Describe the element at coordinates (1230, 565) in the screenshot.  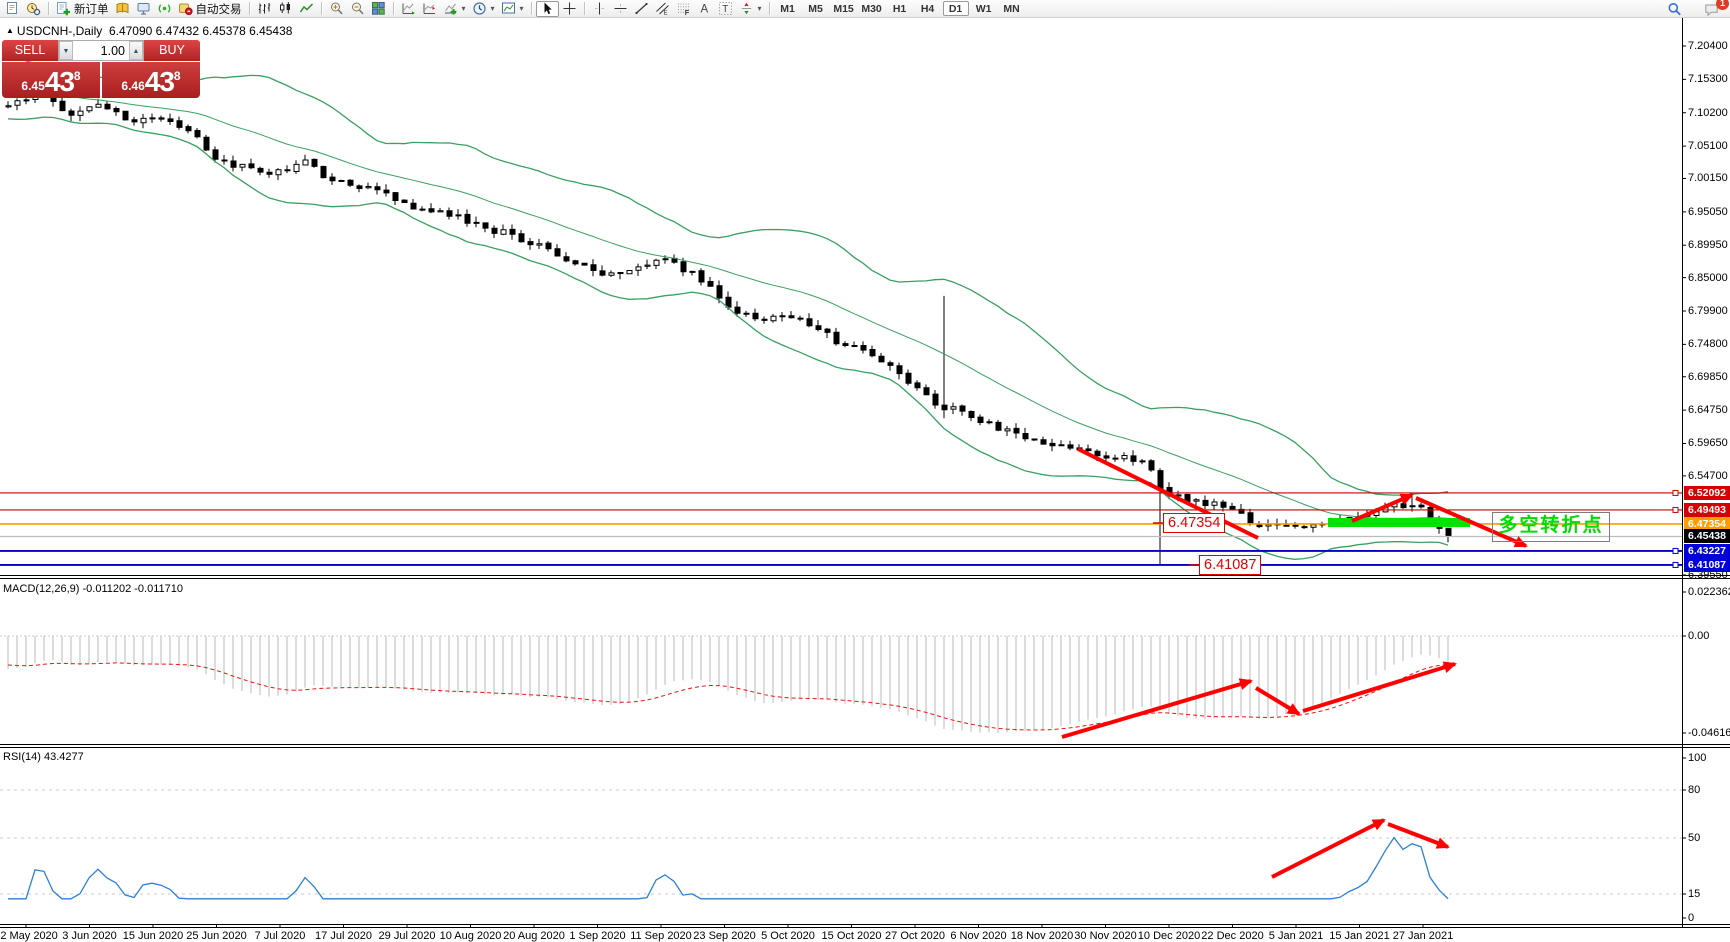
I see `price-tag-label: 6.41087` at that location.